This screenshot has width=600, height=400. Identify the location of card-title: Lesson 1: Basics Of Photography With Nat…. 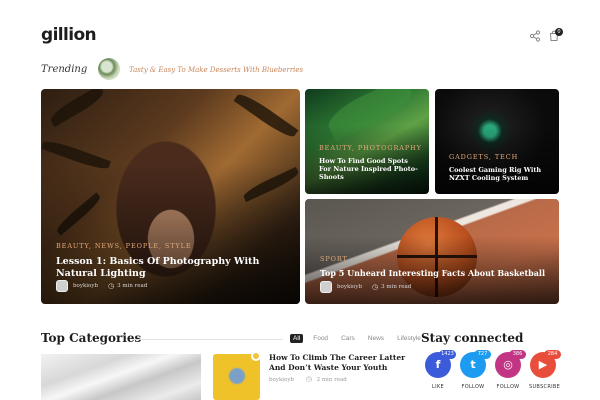
(176, 268).